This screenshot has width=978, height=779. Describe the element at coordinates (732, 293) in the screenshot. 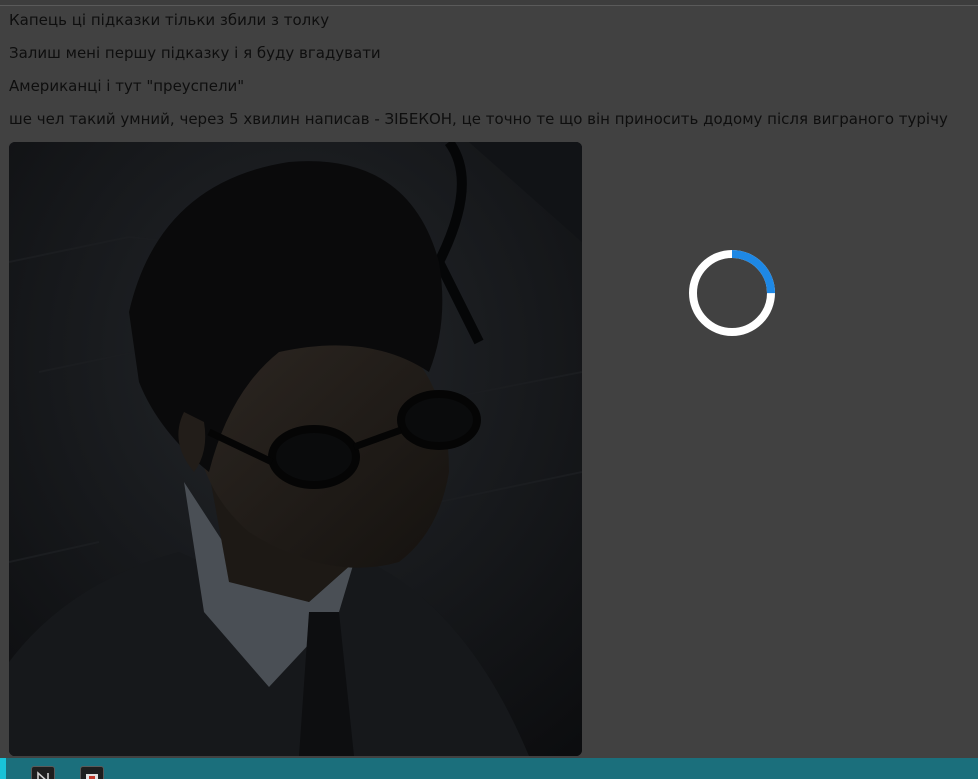

I see `loading-spinner-icon` at that location.